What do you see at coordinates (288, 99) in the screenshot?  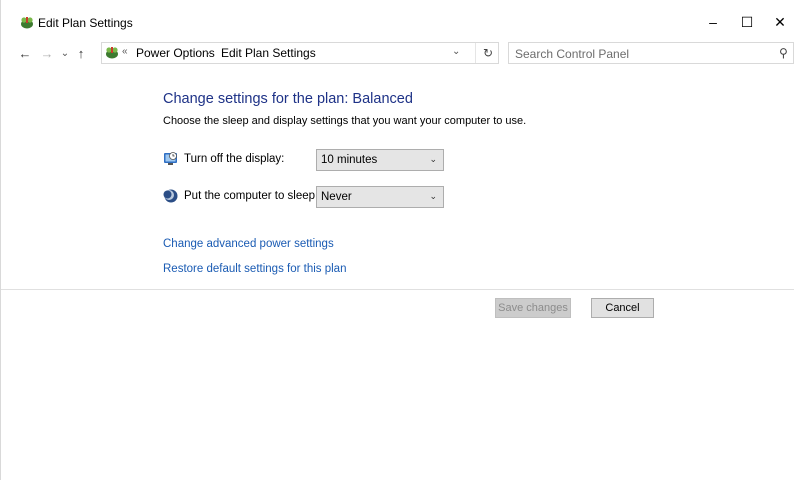 I see `page-title: Change settings for the plan: Balanced` at bounding box center [288, 99].